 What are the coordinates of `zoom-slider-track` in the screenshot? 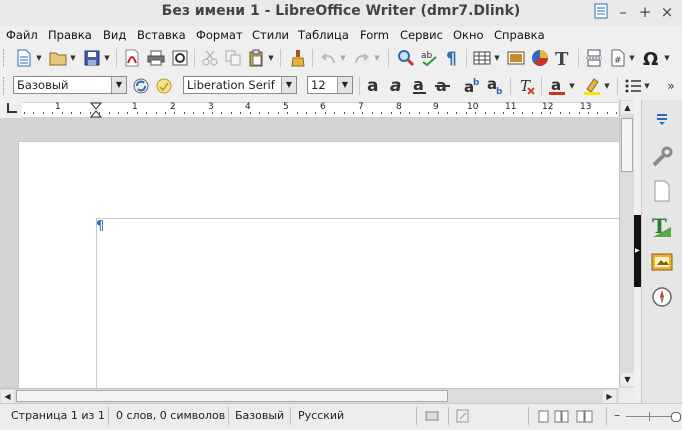 It's located at (650, 416).